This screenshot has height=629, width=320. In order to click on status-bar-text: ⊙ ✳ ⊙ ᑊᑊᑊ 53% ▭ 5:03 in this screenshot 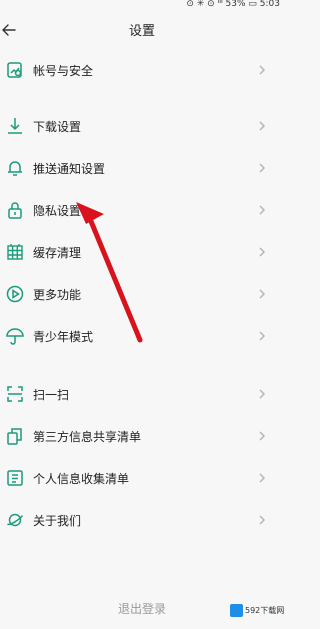, I will do `click(233, 4)`.